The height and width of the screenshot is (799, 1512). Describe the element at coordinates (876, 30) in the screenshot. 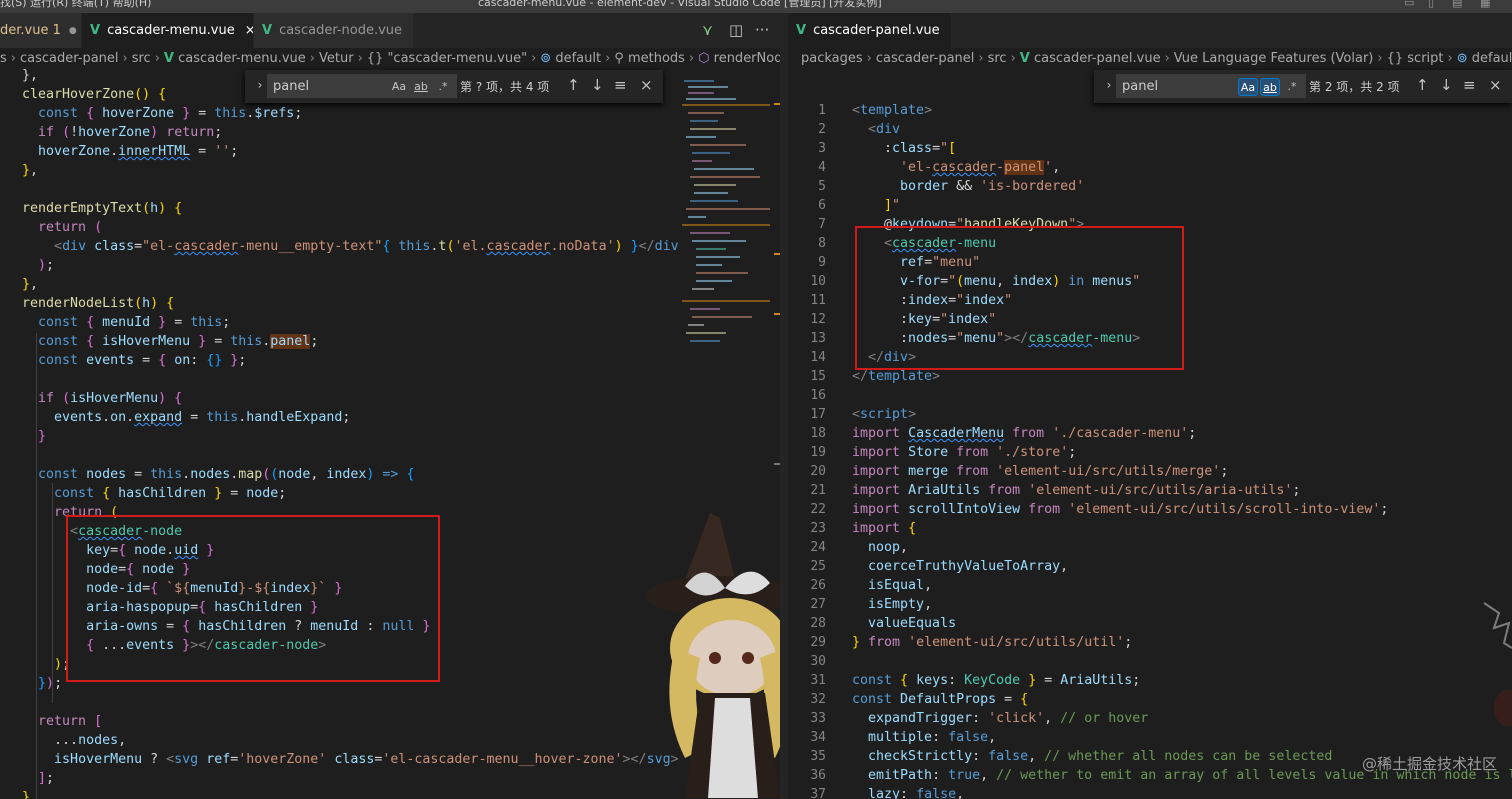

I see `tab-label: cascader-panel.vue` at that location.